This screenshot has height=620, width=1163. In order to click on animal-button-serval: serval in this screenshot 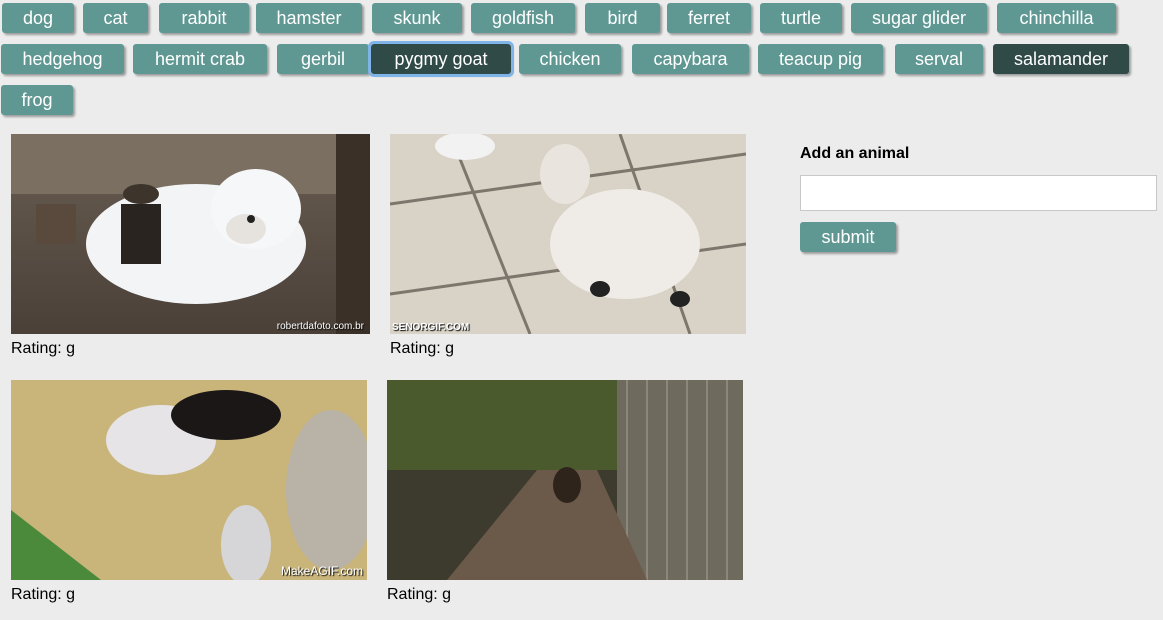, I will do `click(939, 59)`.